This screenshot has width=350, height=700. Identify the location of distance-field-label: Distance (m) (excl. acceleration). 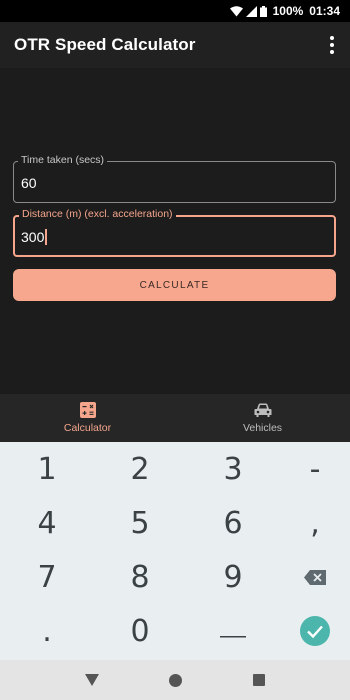
(97, 214).